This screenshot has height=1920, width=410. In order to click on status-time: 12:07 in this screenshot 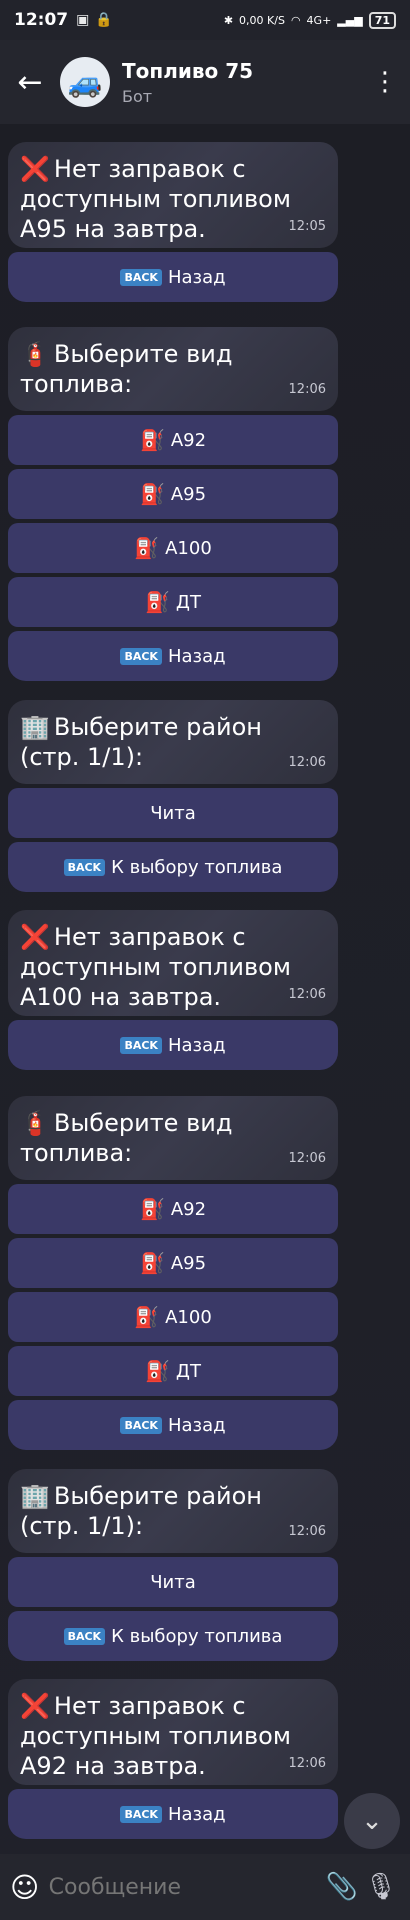, I will do `click(41, 20)`.